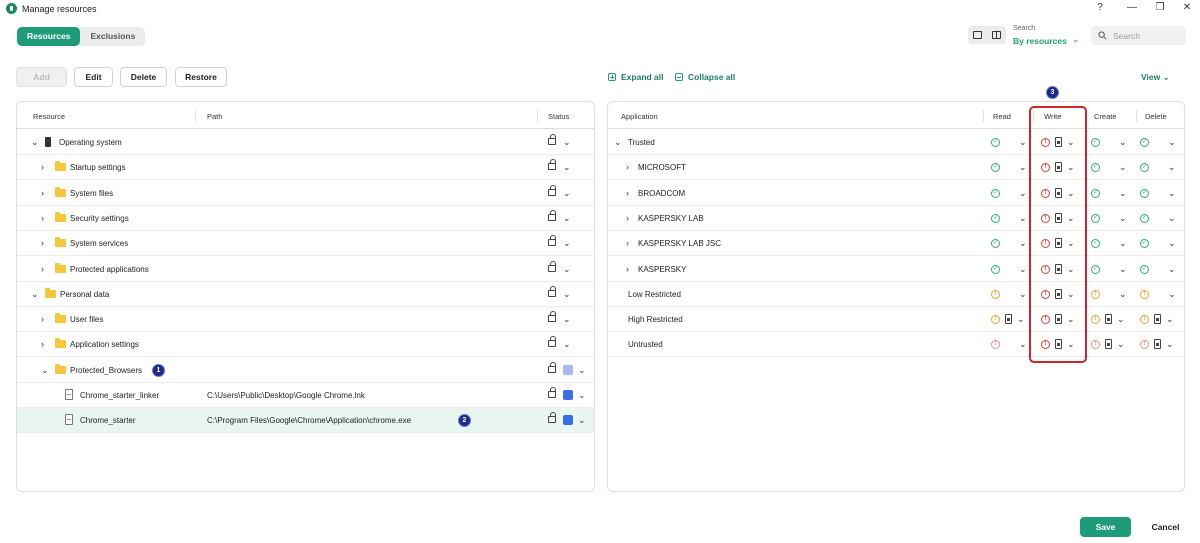 The image size is (1200, 543). I want to click on application-row: High Restricted! ⌄! ⌄! ⌄! ⌄, so click(896, 320).